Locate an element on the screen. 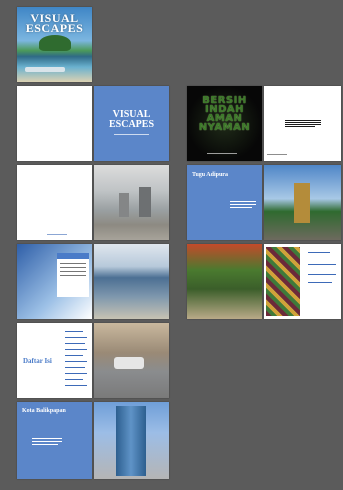 The width and height of the screenshot is (343, 490). page-thumb-text is located at coordinates (302, 123).